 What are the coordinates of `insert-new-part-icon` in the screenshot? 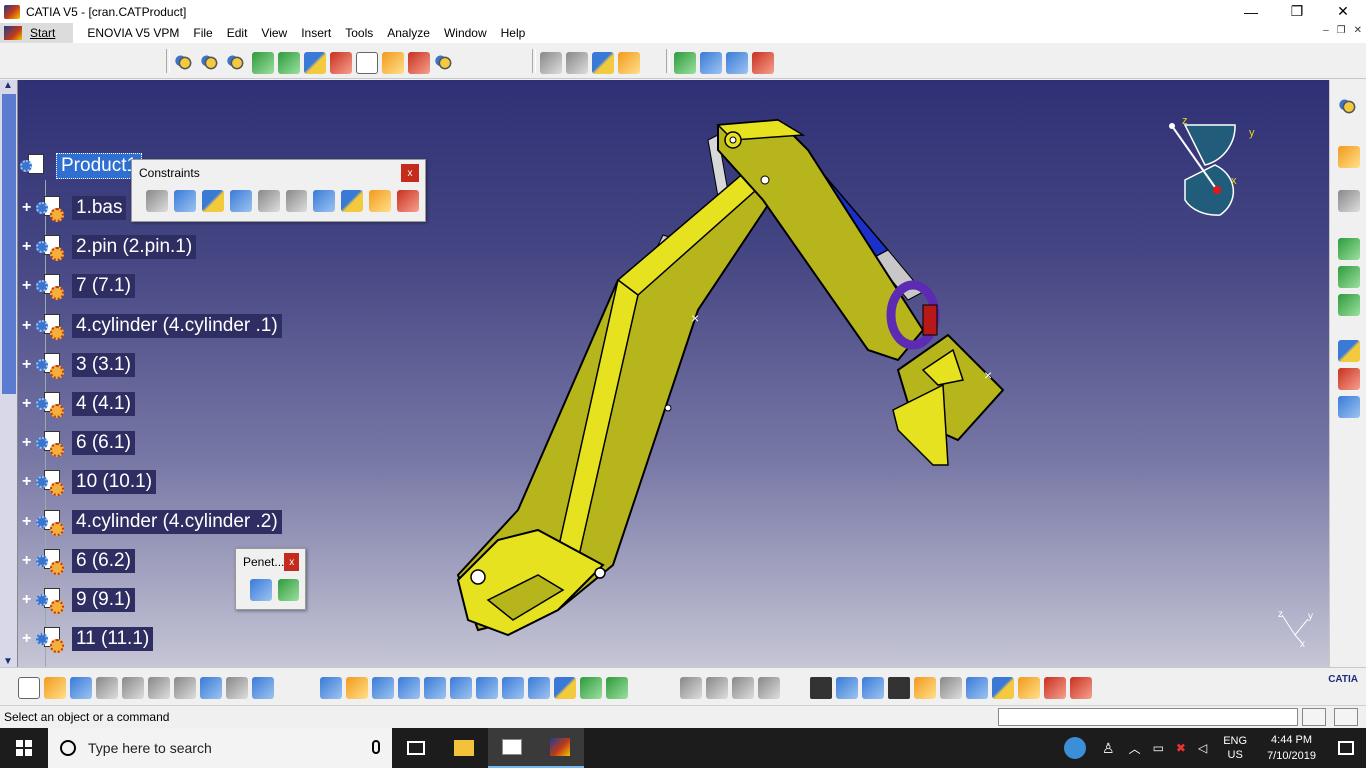 It's located at (1349, 305).